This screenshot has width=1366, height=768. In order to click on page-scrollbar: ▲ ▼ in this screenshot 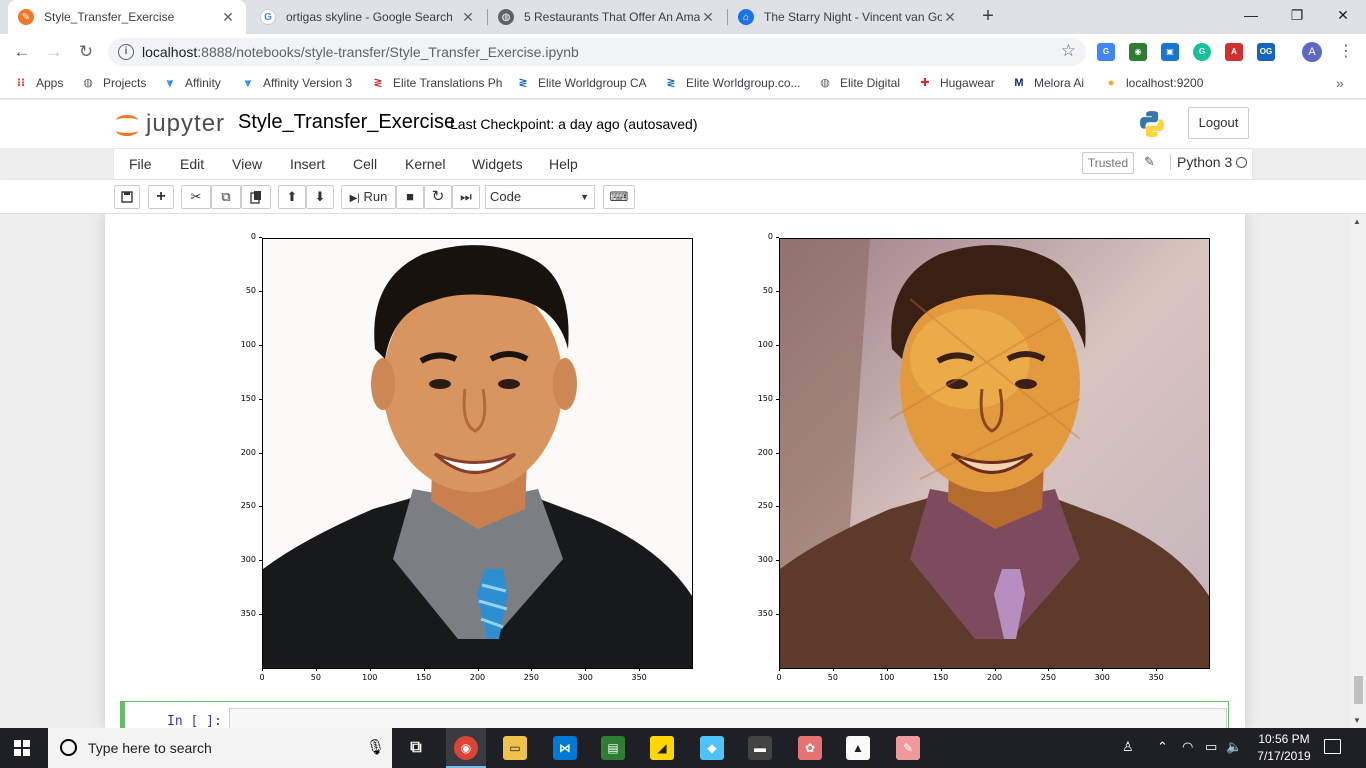, I will do `click(1358, 471)`.